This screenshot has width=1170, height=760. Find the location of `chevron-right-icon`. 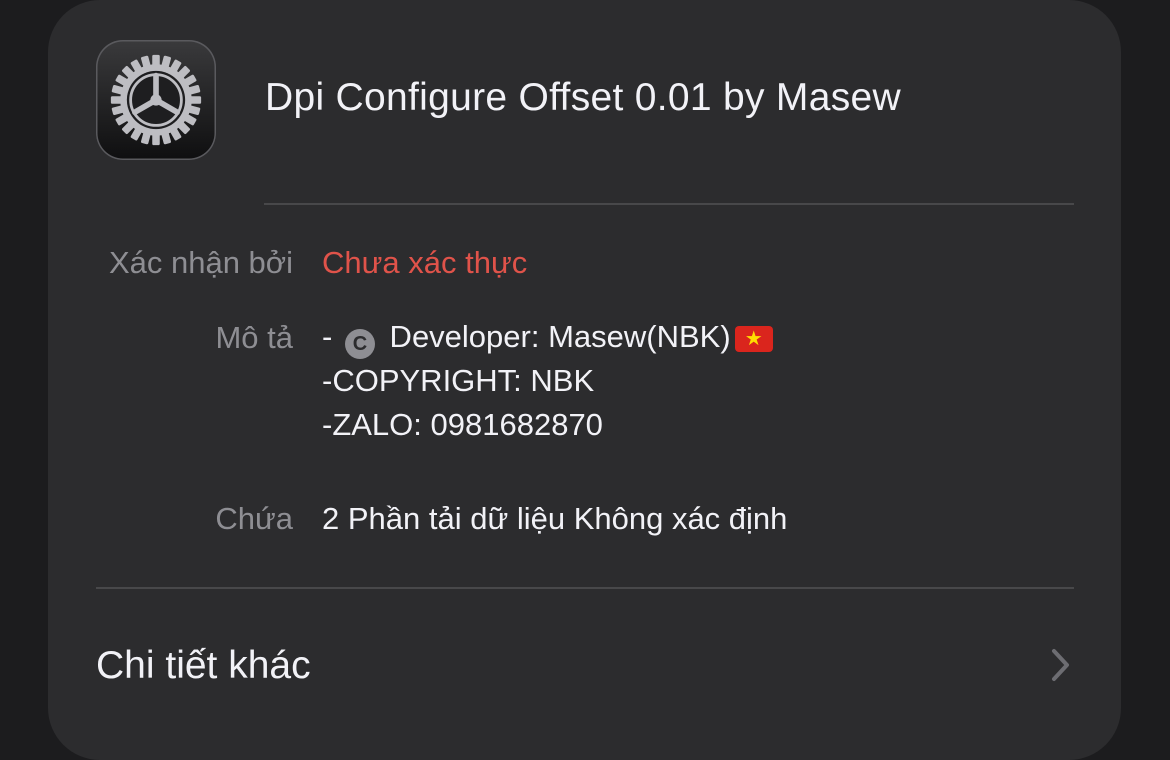

chevron-right-icon is located at coordinates (1060, 665).